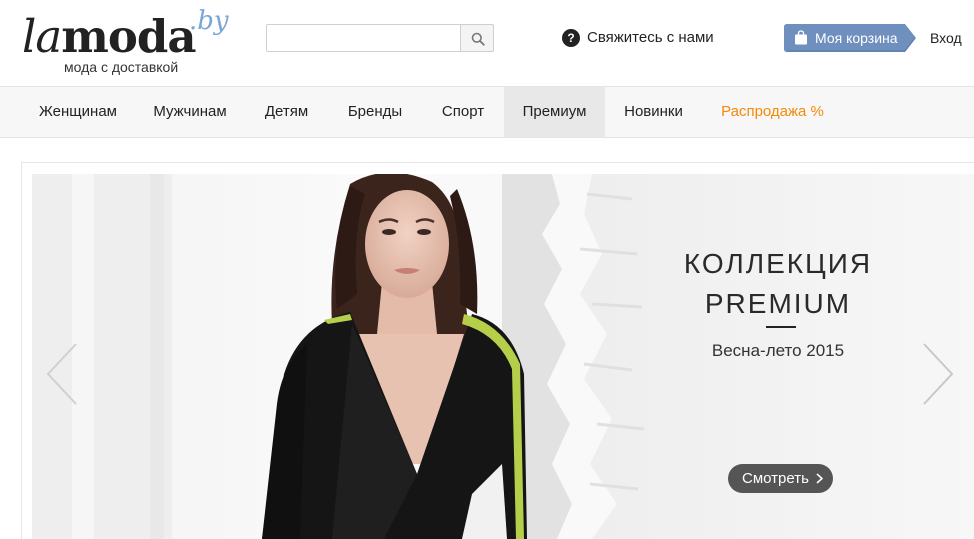  I want to click on banner-divider, so click(781, 327).